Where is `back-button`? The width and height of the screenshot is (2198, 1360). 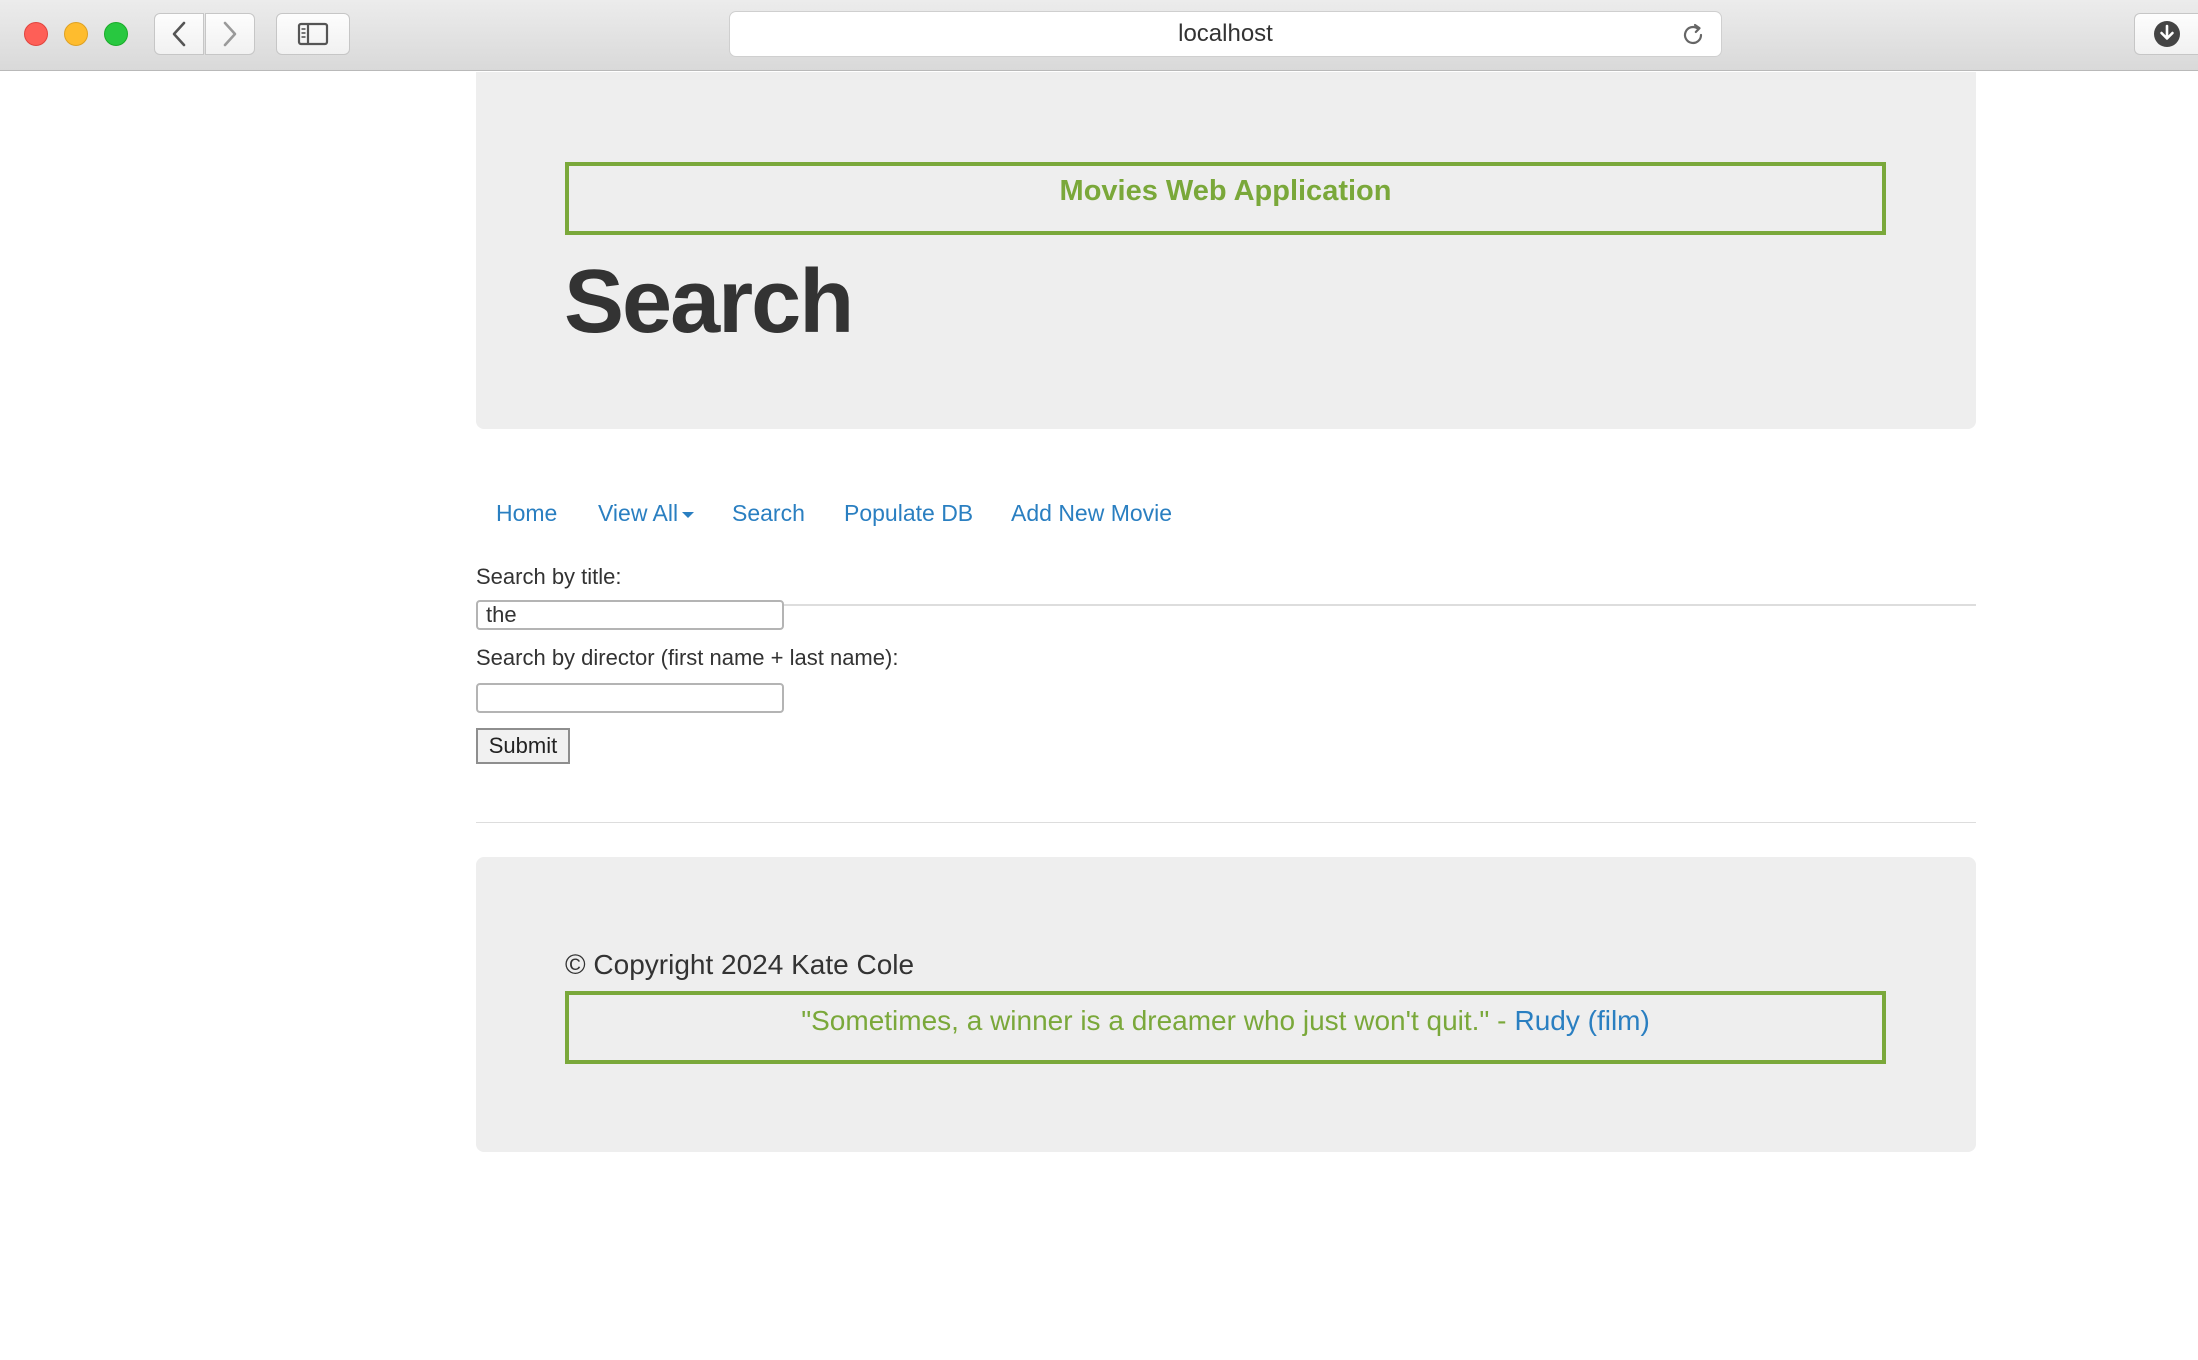
back-button is located at coordinates (179, 34).